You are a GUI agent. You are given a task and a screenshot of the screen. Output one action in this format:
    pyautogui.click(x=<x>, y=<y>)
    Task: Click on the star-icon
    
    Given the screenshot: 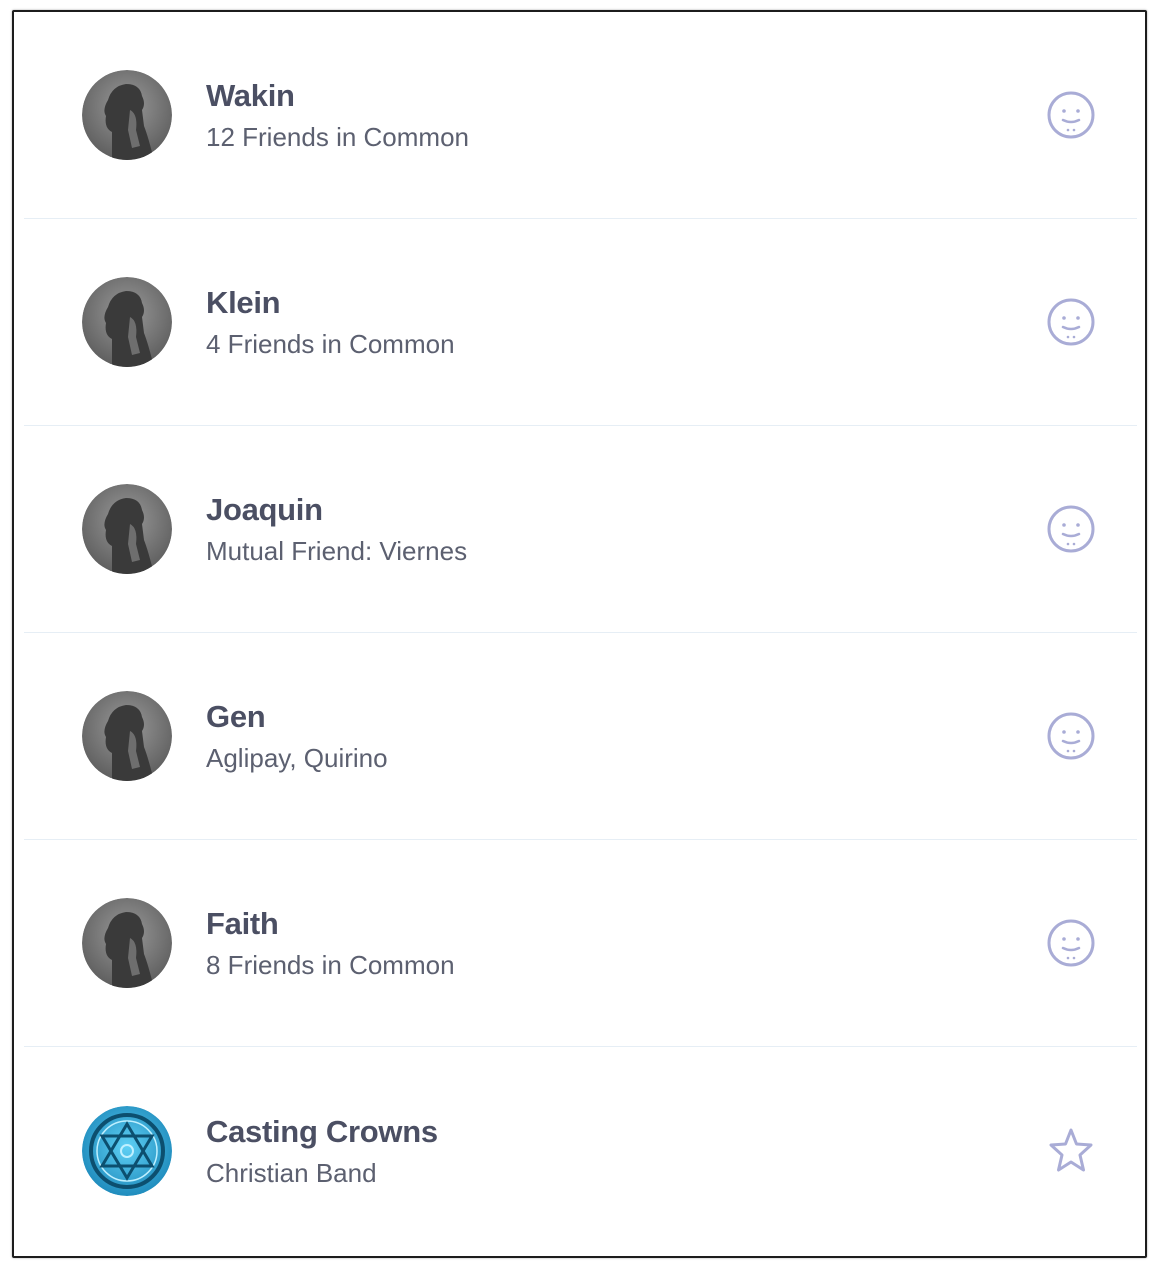 What is the action you would take?
    pyautogui.click(x=1071, y=1149)
    